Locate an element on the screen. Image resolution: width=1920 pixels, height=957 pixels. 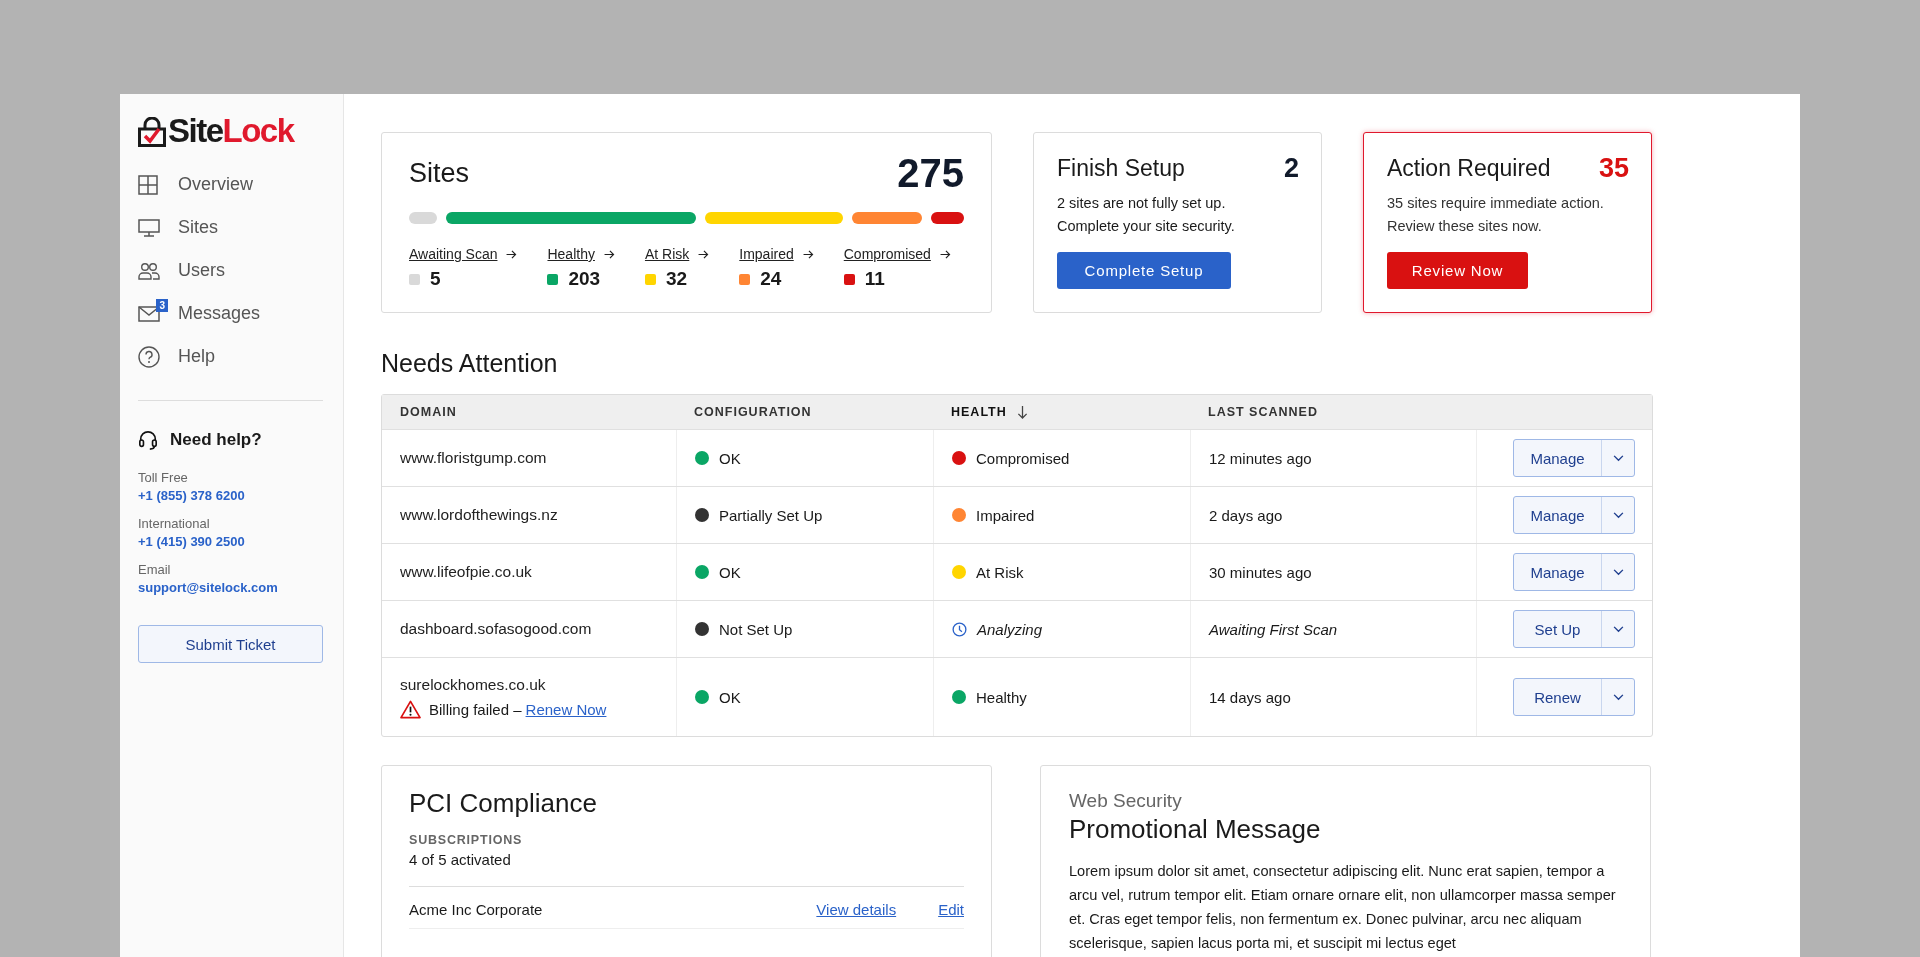
nav-item: 3 Messages is located at coordinates (230, 313).